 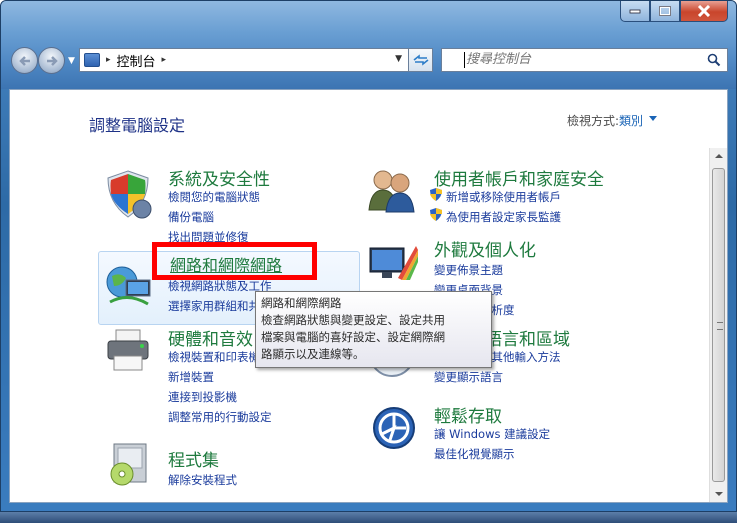 I want to click on close-button, so click(x=704, y=11).